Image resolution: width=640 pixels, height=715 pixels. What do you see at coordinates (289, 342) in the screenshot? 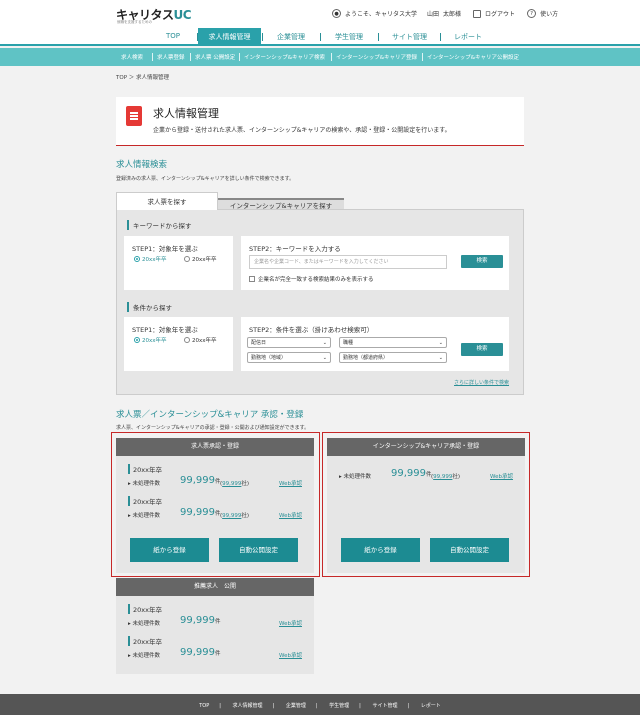
I see `select-delivery-date: 配信日 ⌄` at bounding box center [289, 342].